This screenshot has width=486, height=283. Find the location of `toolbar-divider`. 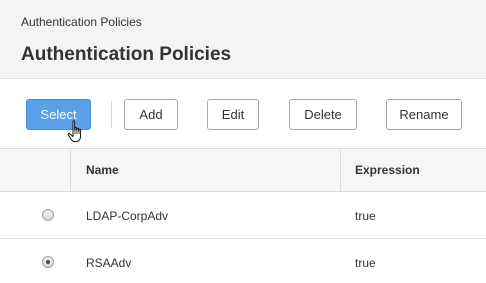

toolbar-divider is located at coordinates (111, 114).